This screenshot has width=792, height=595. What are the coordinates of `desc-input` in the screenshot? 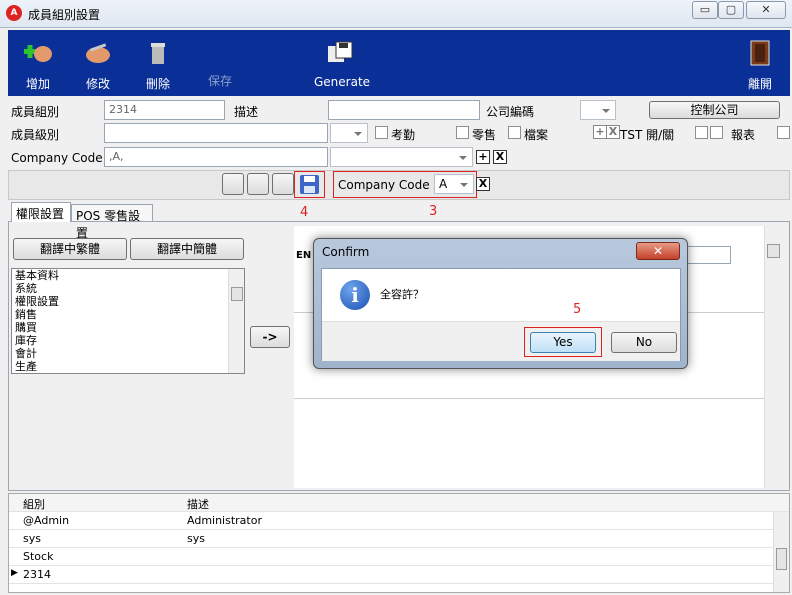 It's located at (404, 110).